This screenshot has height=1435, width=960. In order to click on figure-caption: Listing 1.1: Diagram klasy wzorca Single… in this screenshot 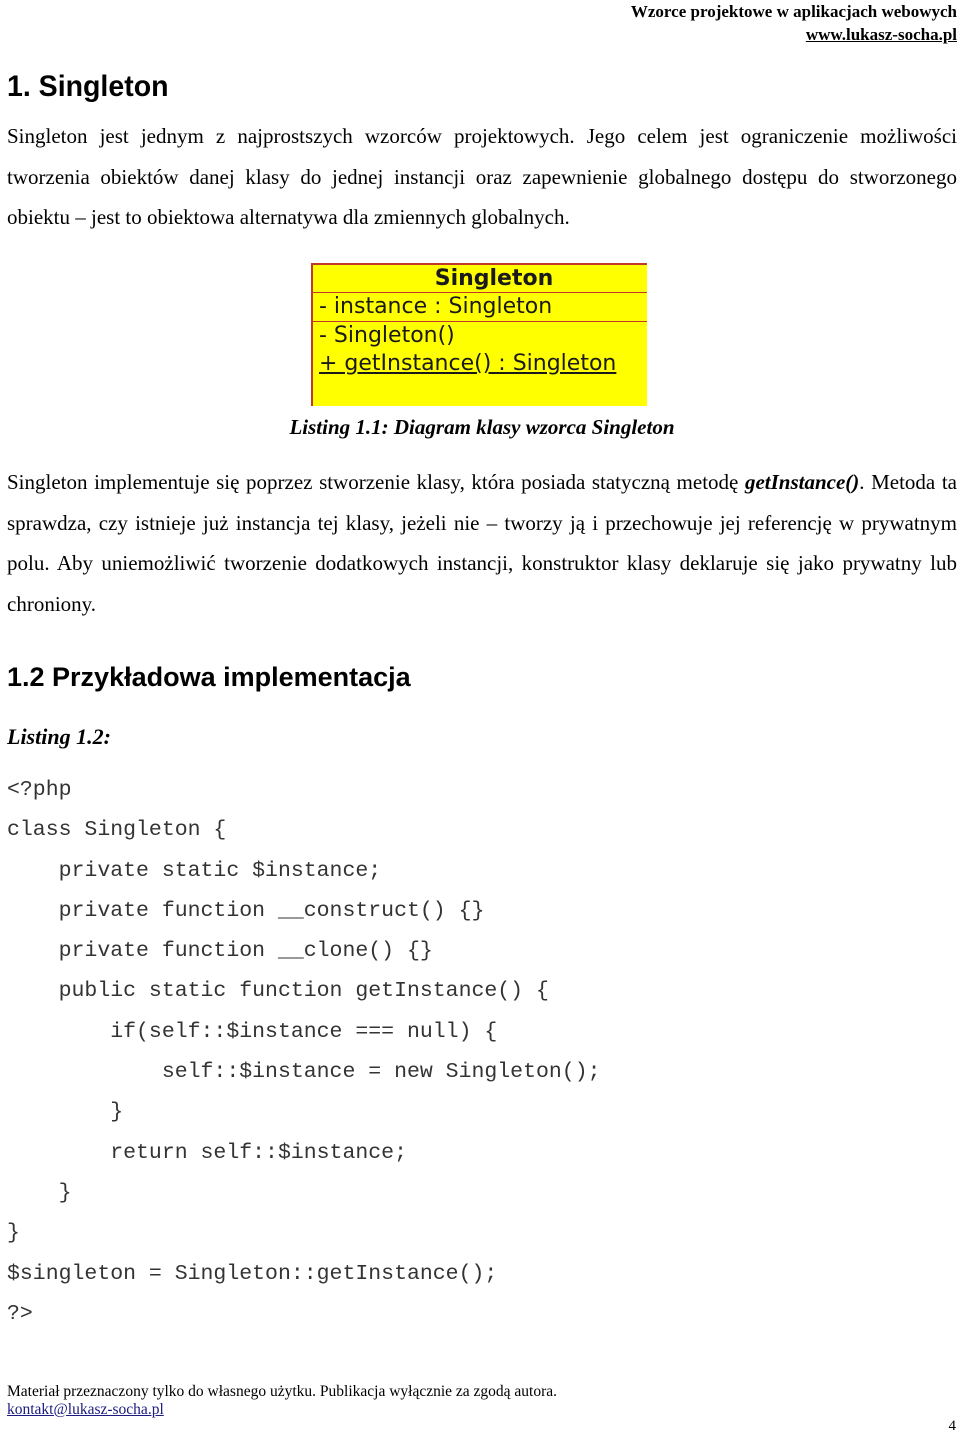, I will do `click(482, 427)`.